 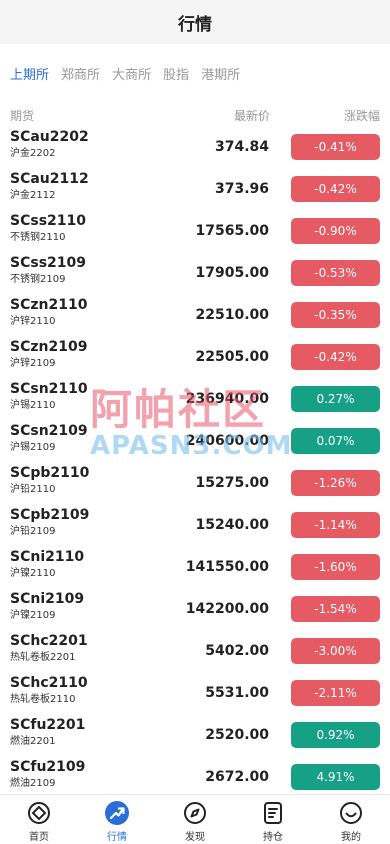 I want to click on quote-symbol: SCpb2109, so click(x=50, y=515).